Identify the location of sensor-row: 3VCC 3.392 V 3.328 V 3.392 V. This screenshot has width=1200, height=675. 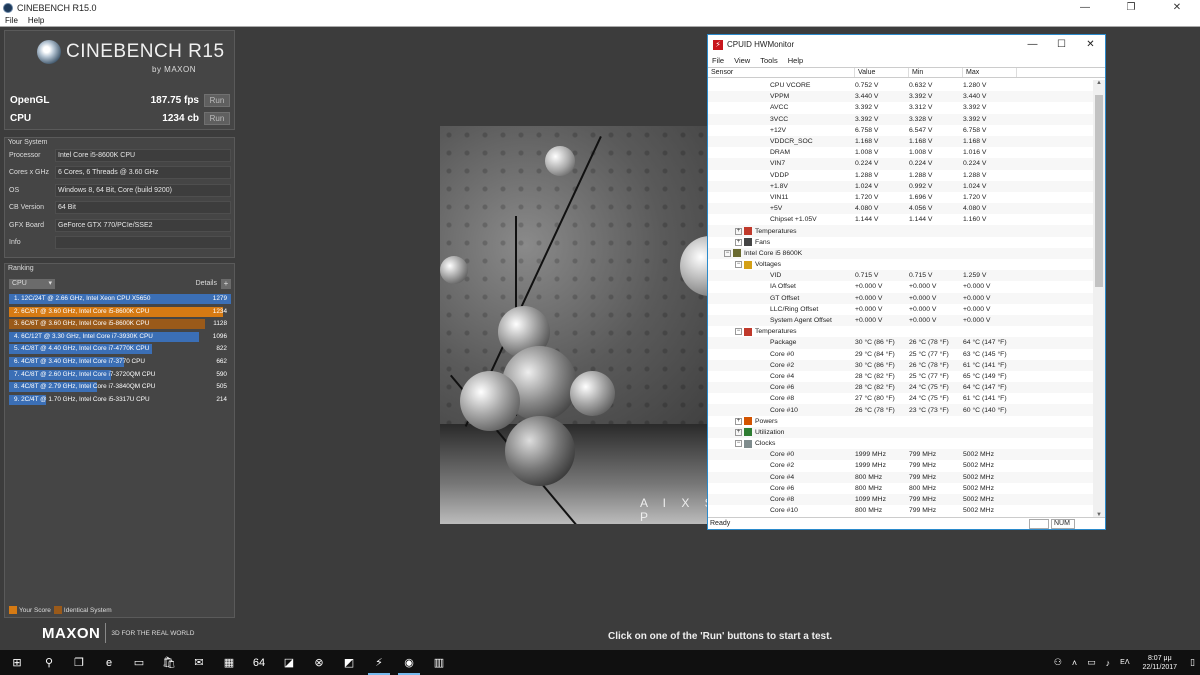
(900, 119).